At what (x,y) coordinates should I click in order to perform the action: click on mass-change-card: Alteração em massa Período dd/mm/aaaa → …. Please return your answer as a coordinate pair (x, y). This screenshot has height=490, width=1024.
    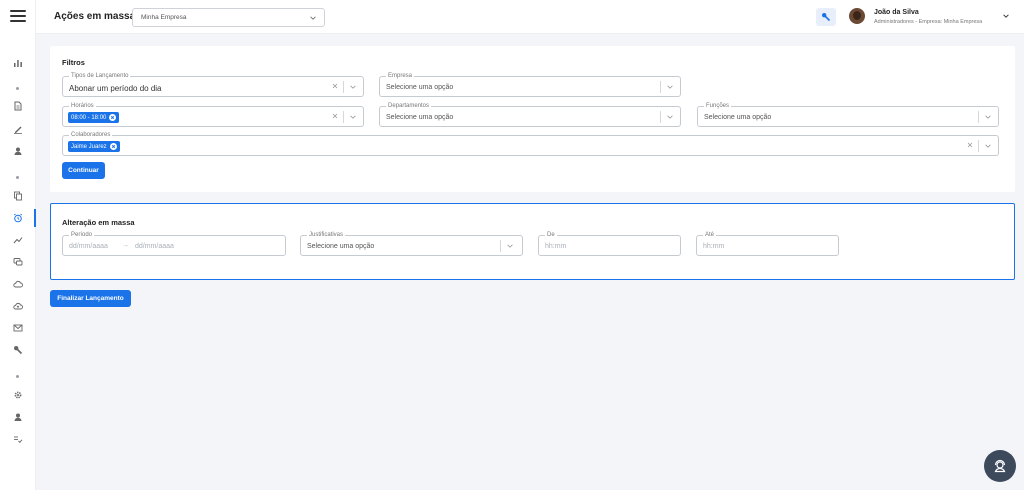
    Looking at the image, I should click on (532, 241).